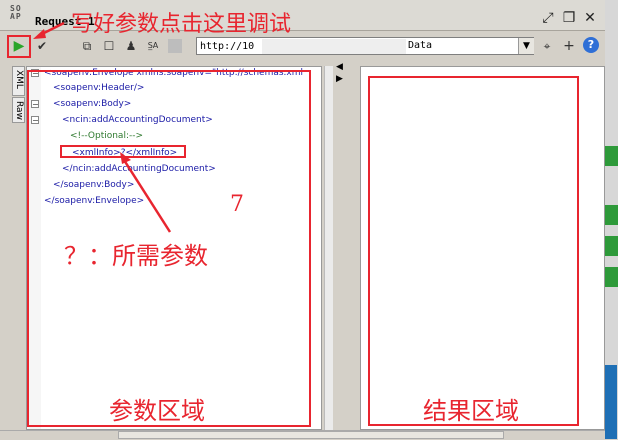 This screenshot has height=440, width=618. What do you see at coordinates (157, 411) in the screenshot?
I see `annotation-param-area: 参数区域` at bounding box center [157, 411].